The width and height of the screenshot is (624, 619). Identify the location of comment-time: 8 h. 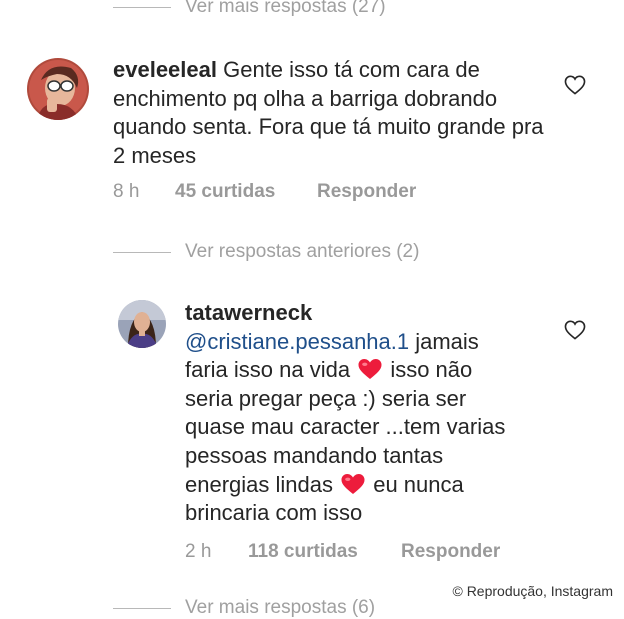
(126, 191).